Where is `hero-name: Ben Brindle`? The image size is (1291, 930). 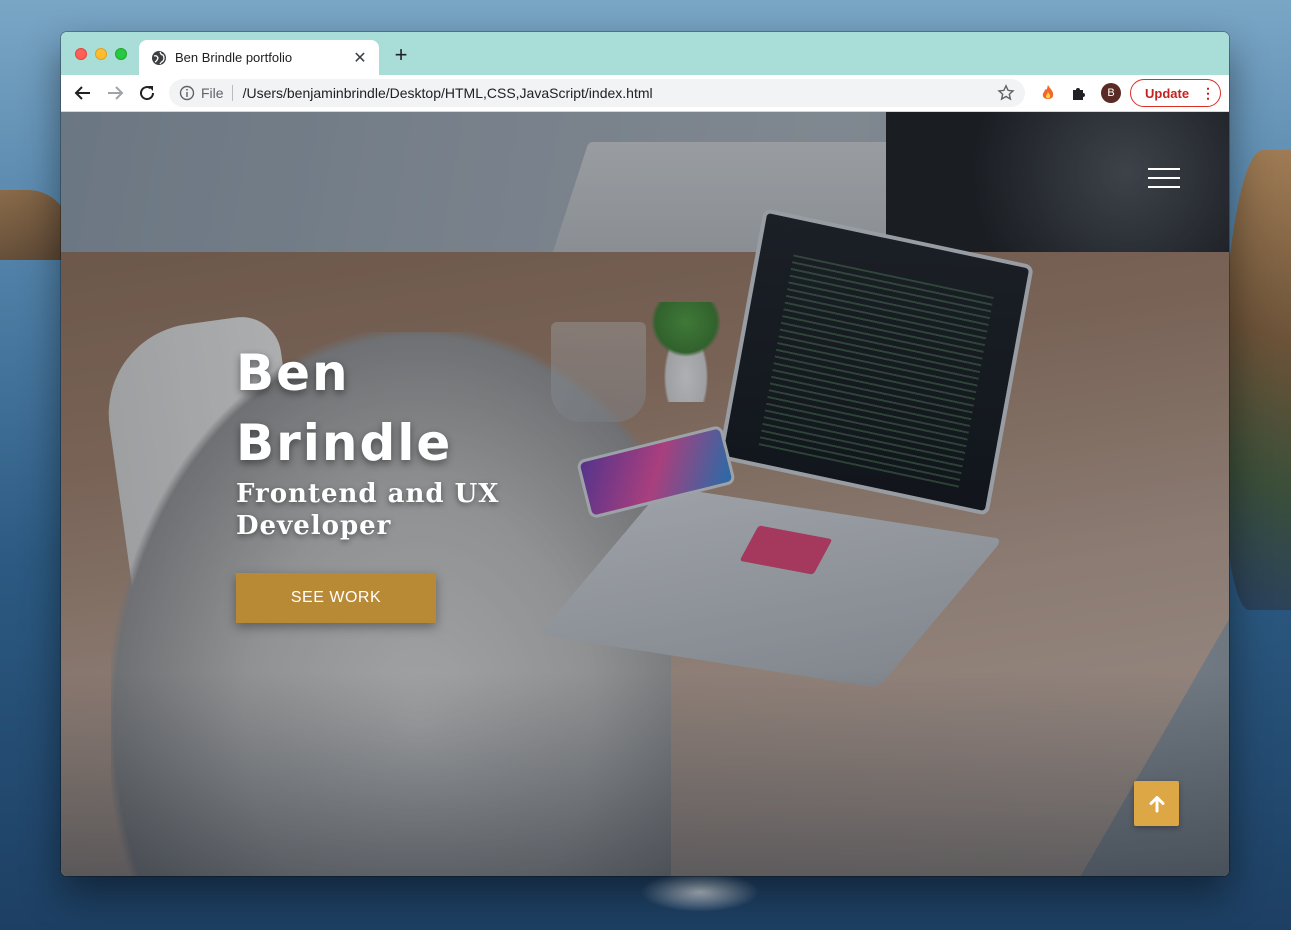 hero-name: Ben Brindle is located at coordinates (386, 408).